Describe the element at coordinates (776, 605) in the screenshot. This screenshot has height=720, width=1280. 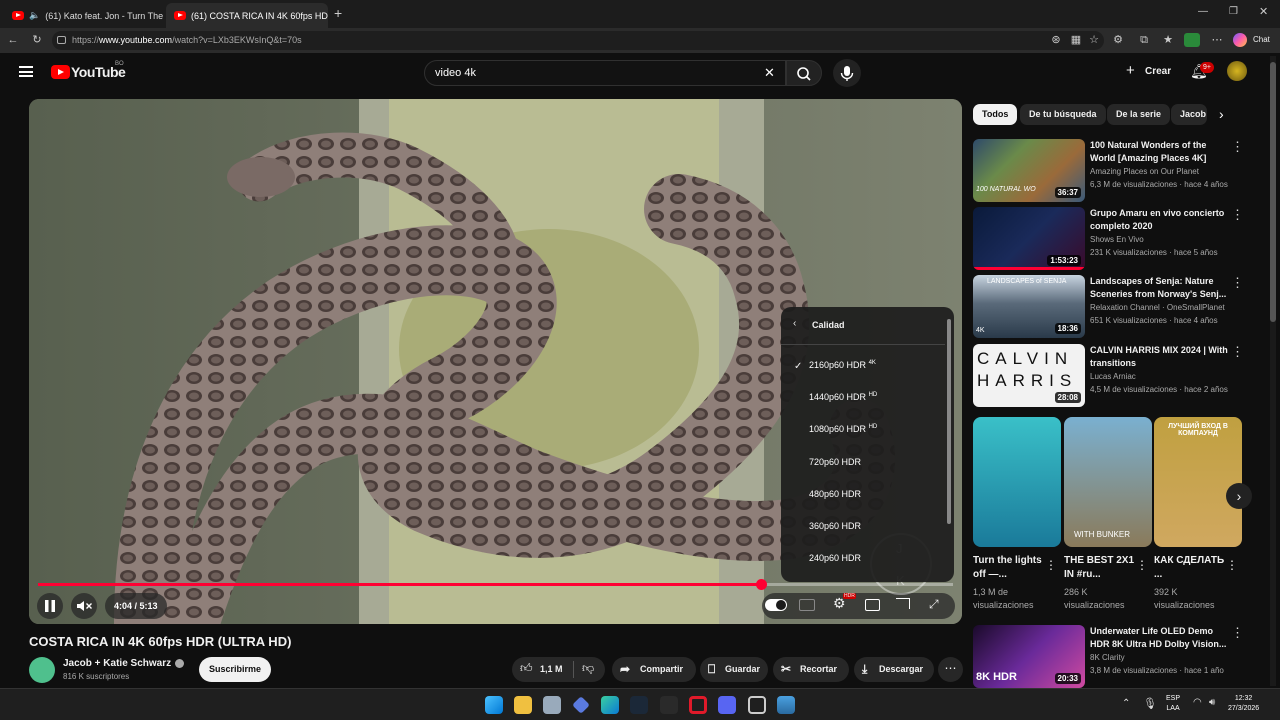
I see `autoplay-toggle` at that location.